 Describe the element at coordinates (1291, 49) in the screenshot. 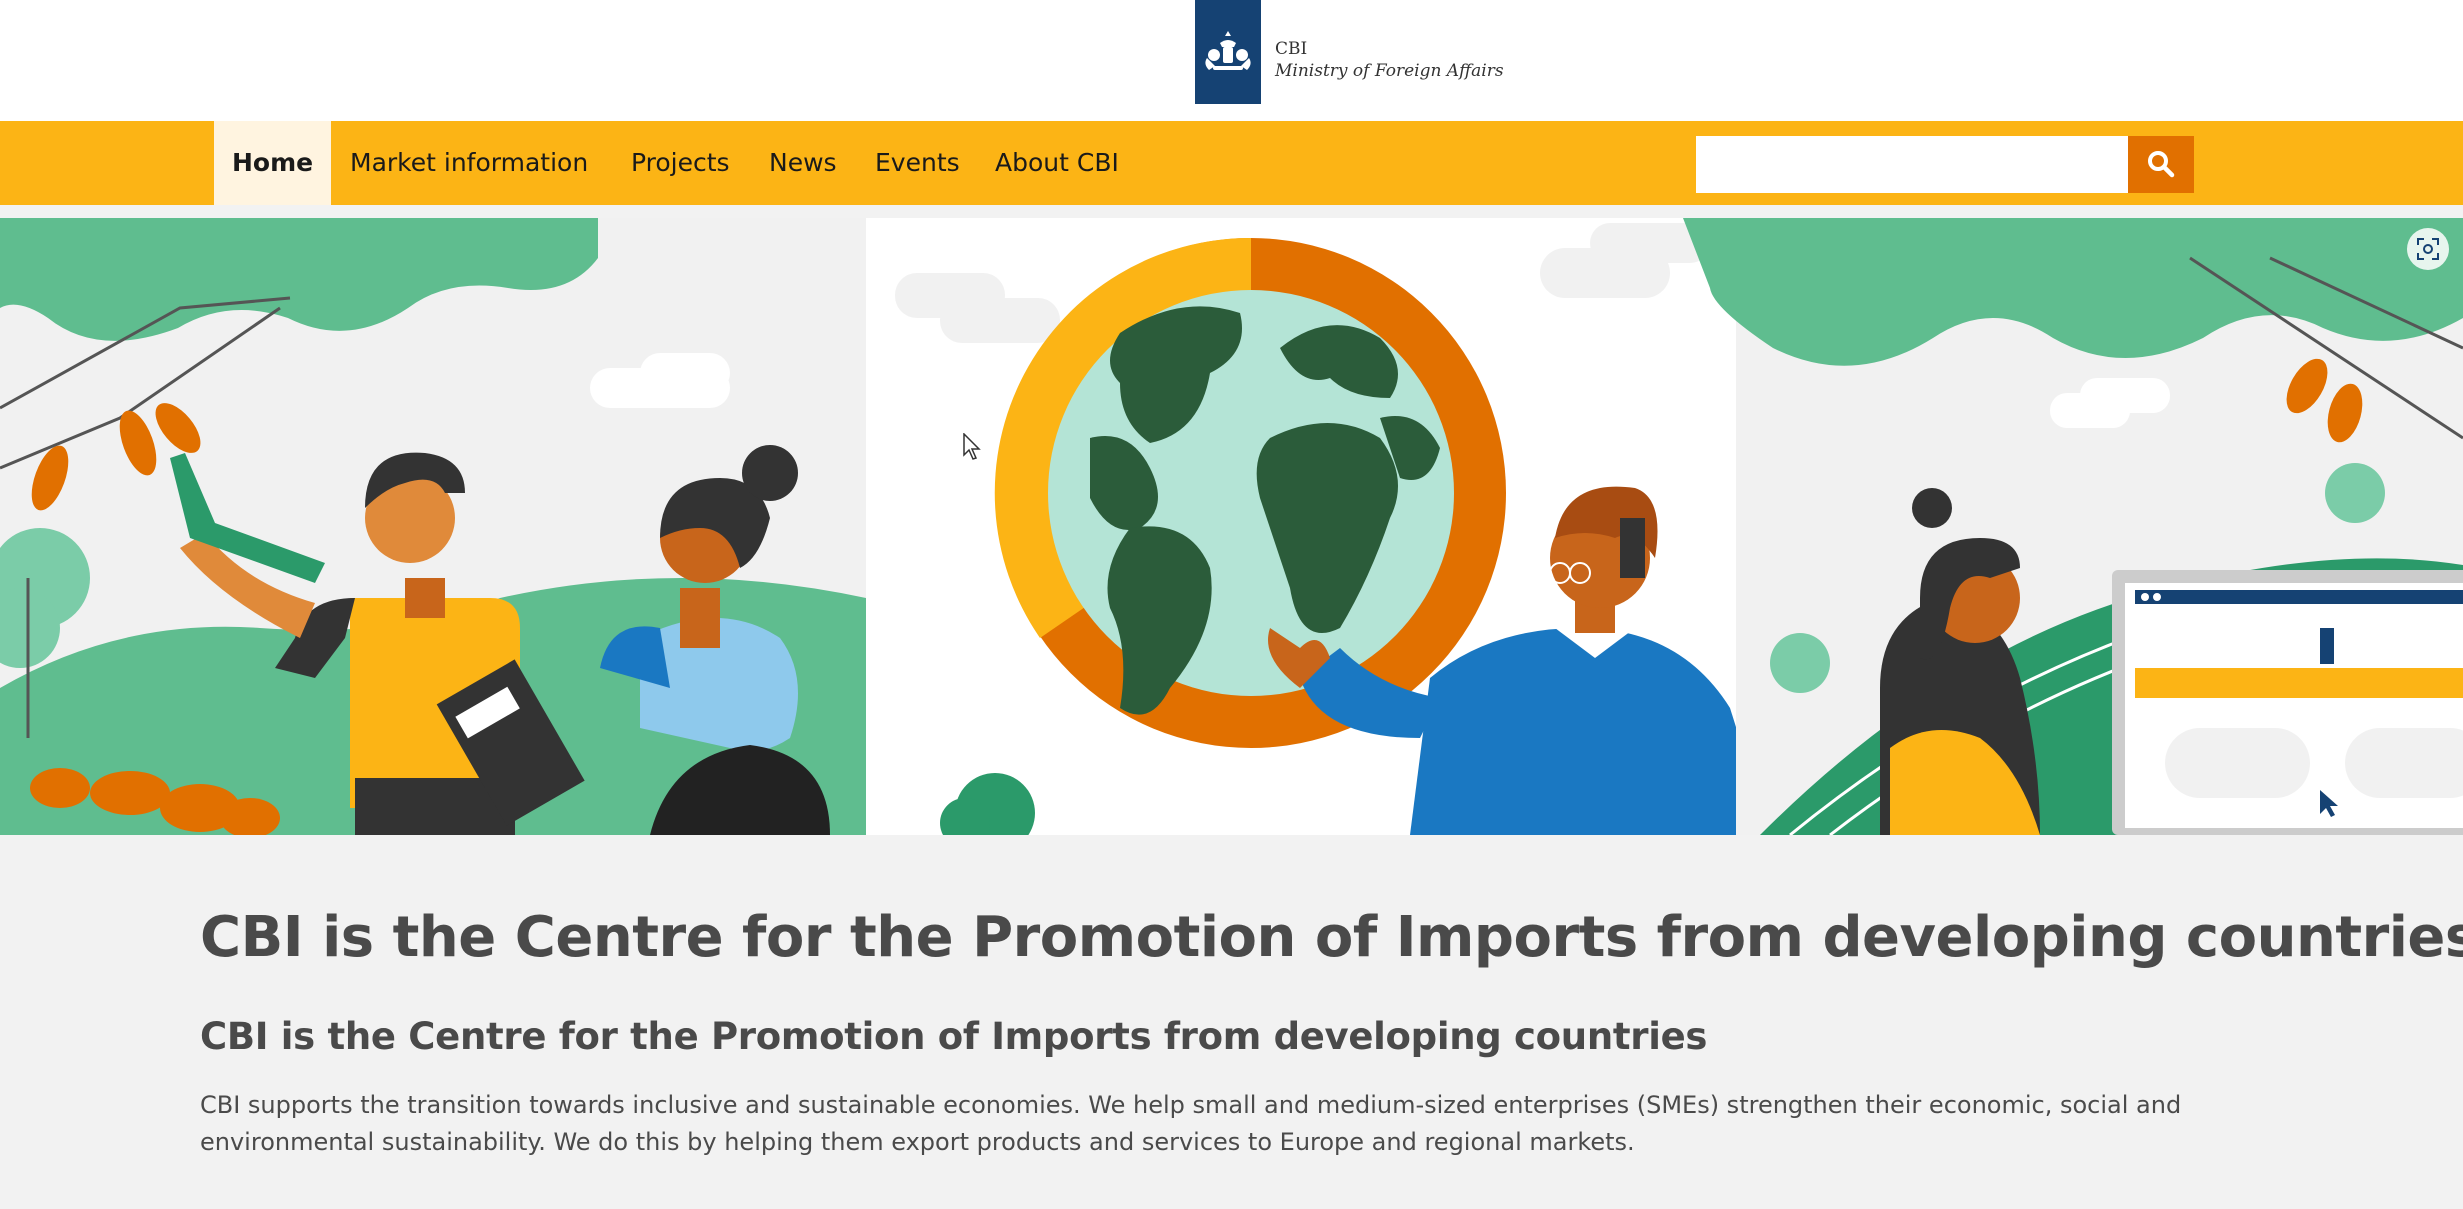

I see `logo-cbi: CBI` at that location.